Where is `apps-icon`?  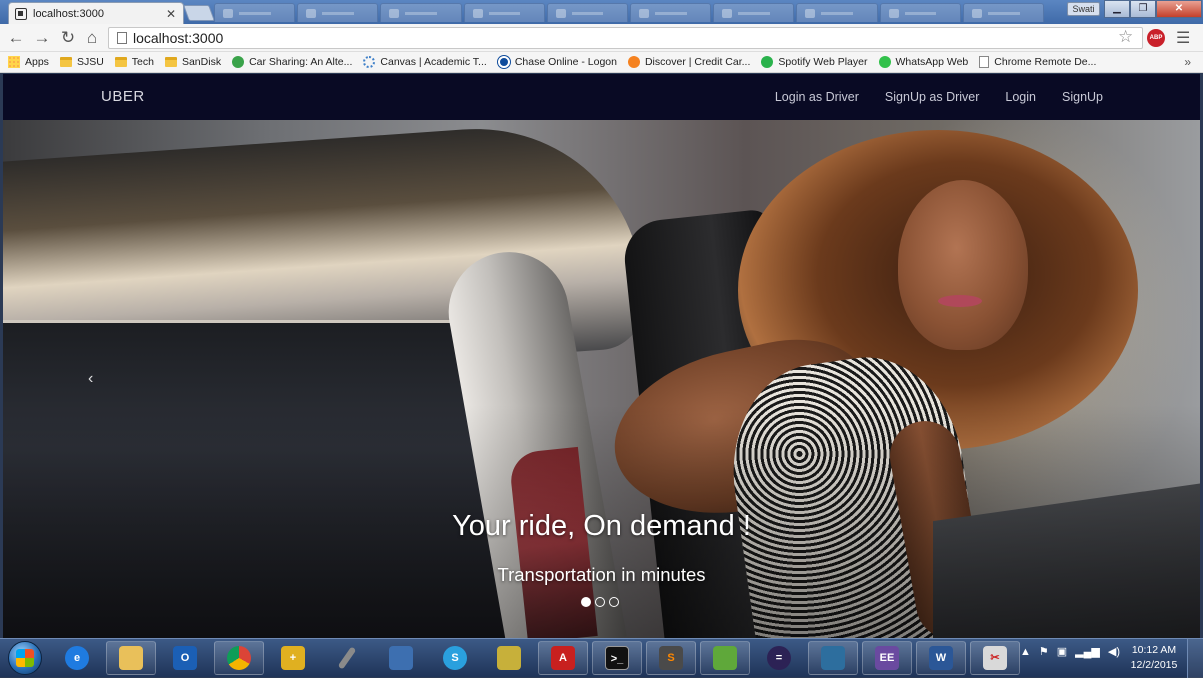
apps-icon is located at coordinates (14, 62).